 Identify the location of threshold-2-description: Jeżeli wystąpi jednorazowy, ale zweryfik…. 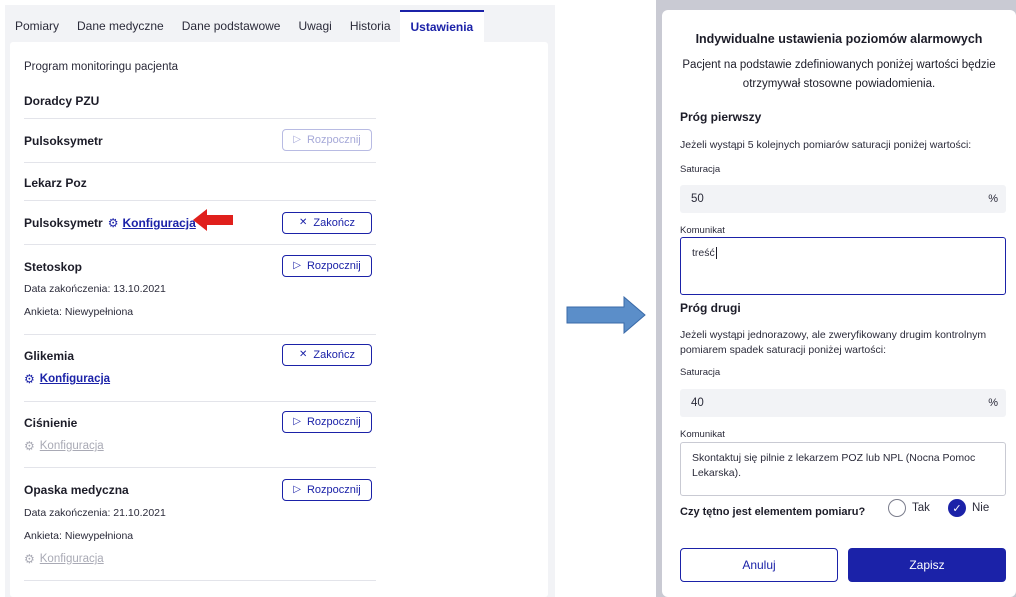
(833, 342).